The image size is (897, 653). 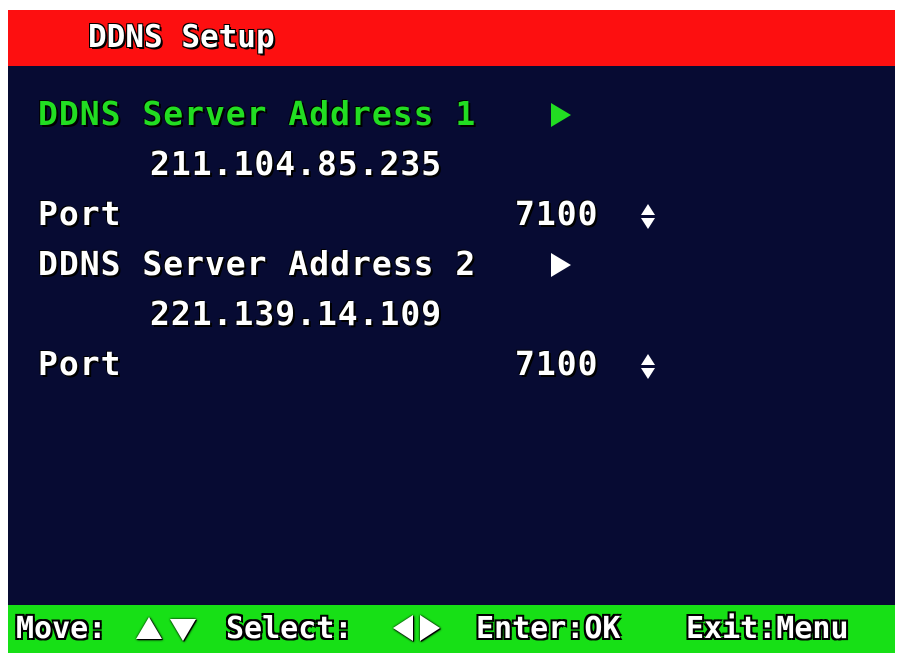 I want to click on ddns-server-2-label: DDNS Server Address 2, so click(x=257, y=263).